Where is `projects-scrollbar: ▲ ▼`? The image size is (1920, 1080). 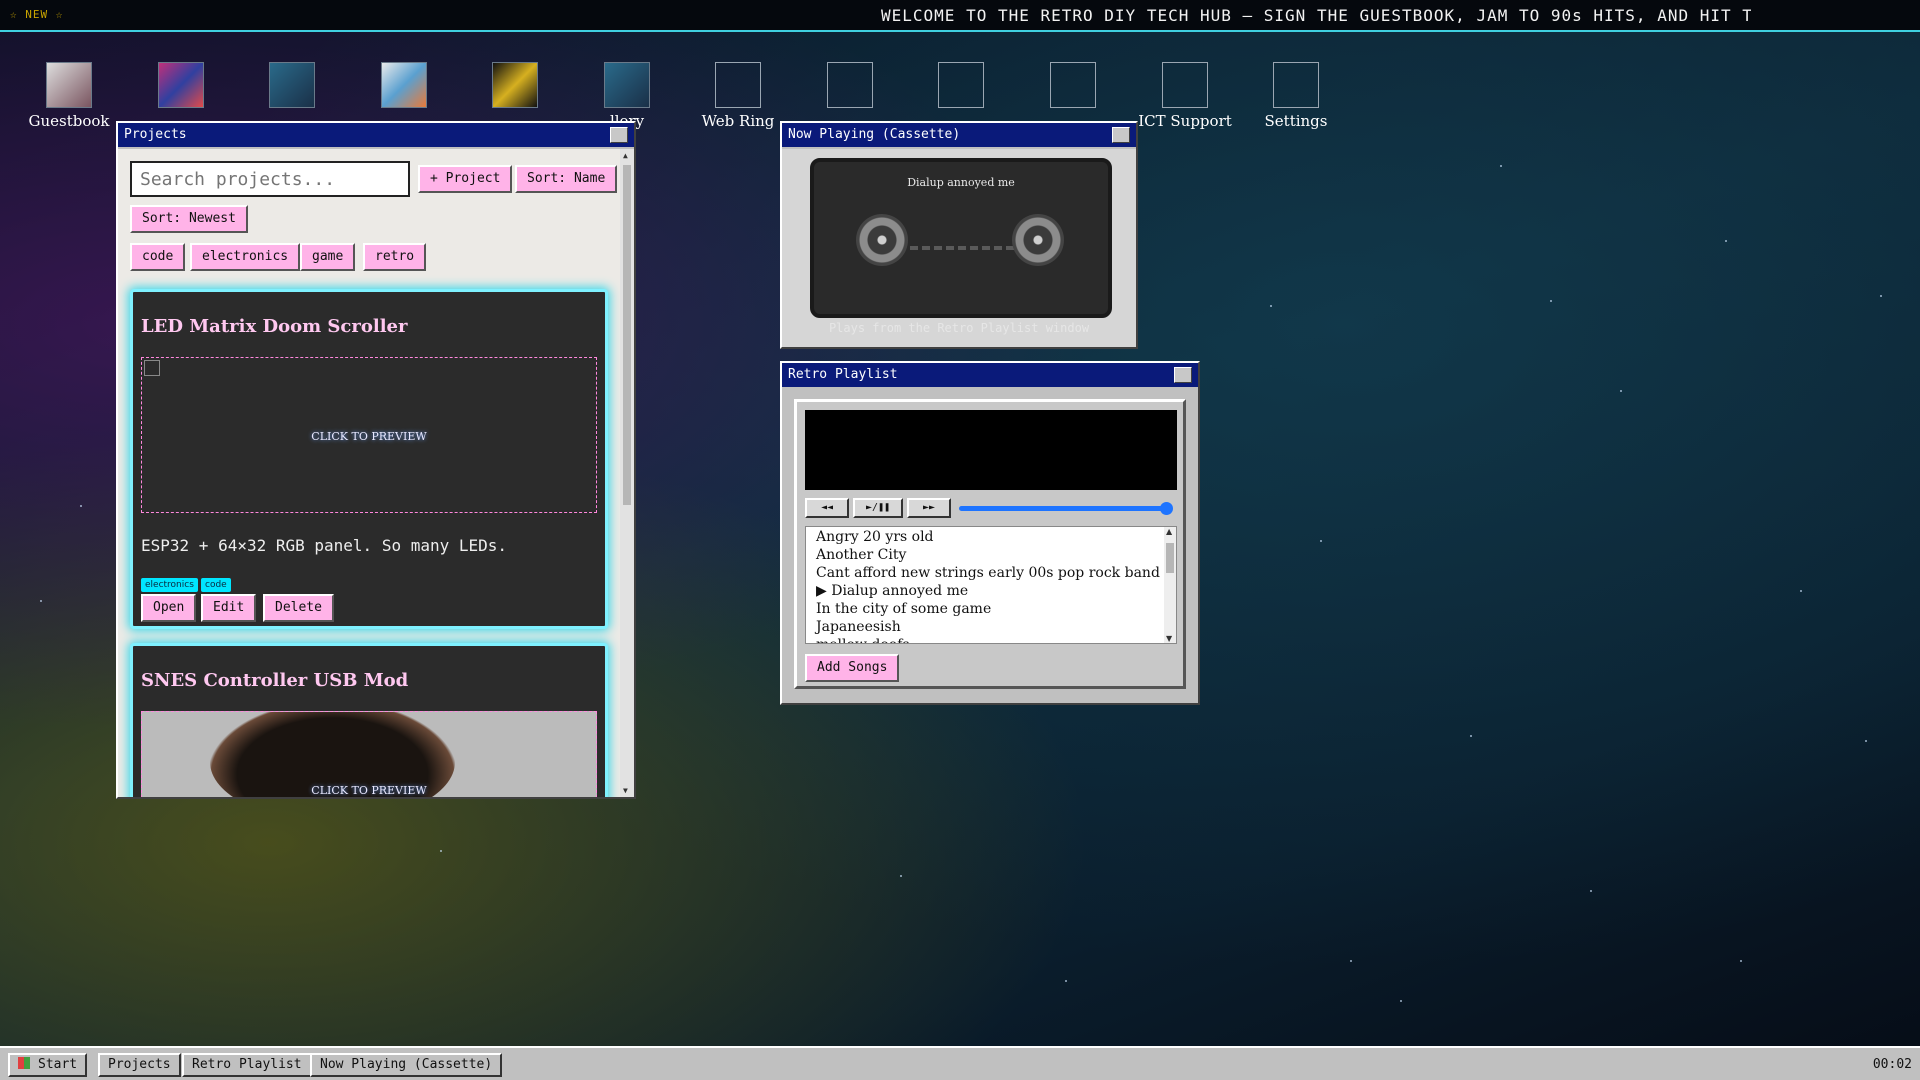
projects-scrollbar: ▲ ▼ is located at coordinates (627, 473).